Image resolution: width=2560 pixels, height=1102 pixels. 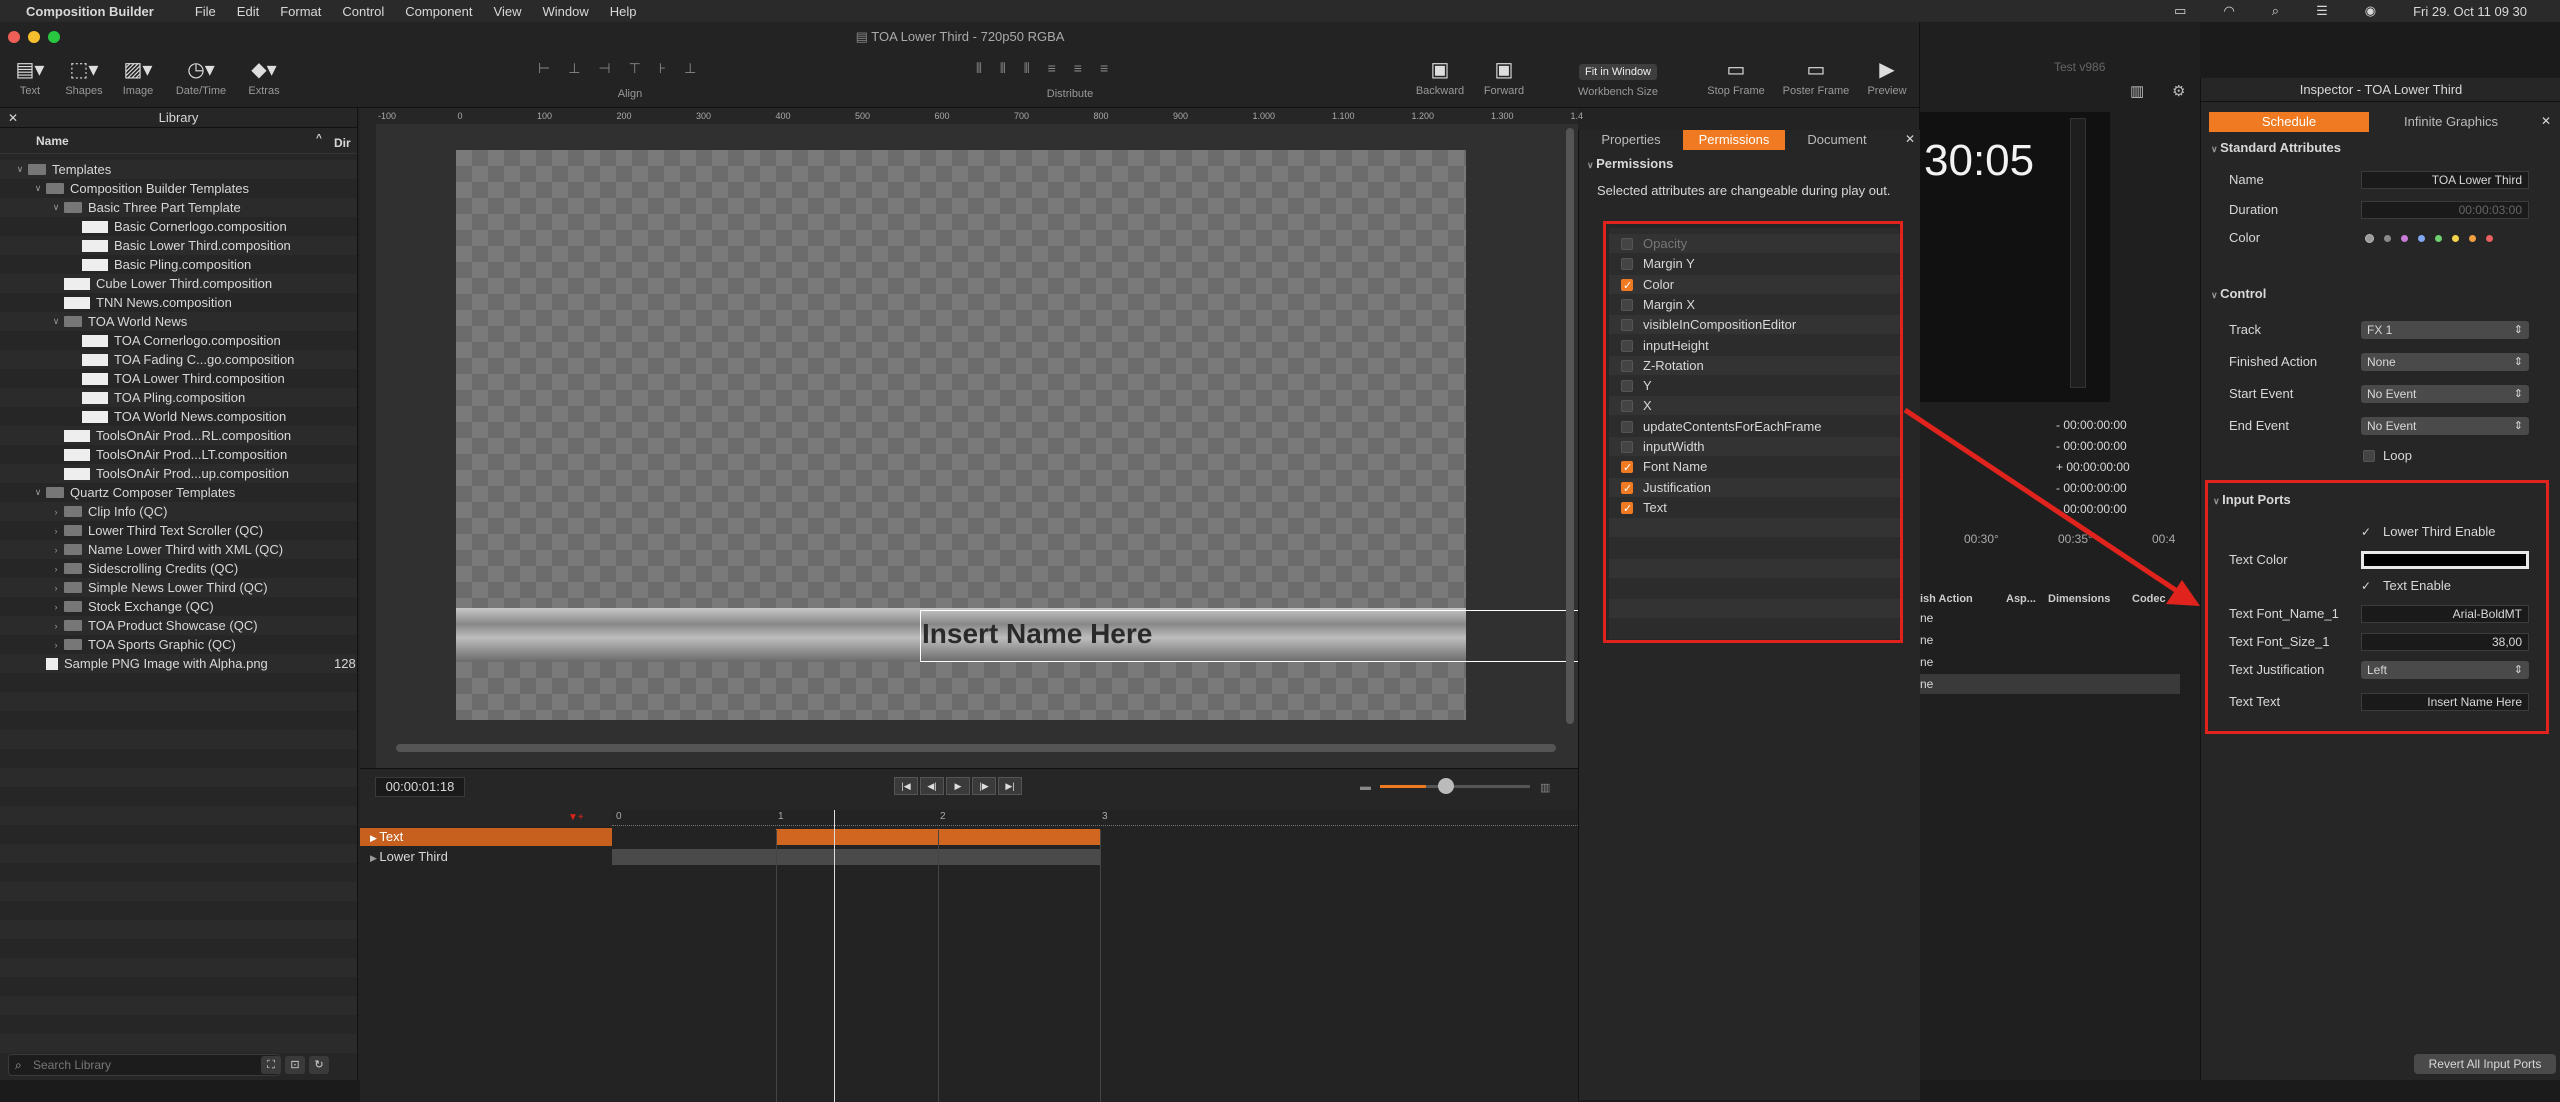 What do you see at coordinates (205, 11) in the screenshot?
I see `menu-item-file: File` at bounding box center [205, 11].